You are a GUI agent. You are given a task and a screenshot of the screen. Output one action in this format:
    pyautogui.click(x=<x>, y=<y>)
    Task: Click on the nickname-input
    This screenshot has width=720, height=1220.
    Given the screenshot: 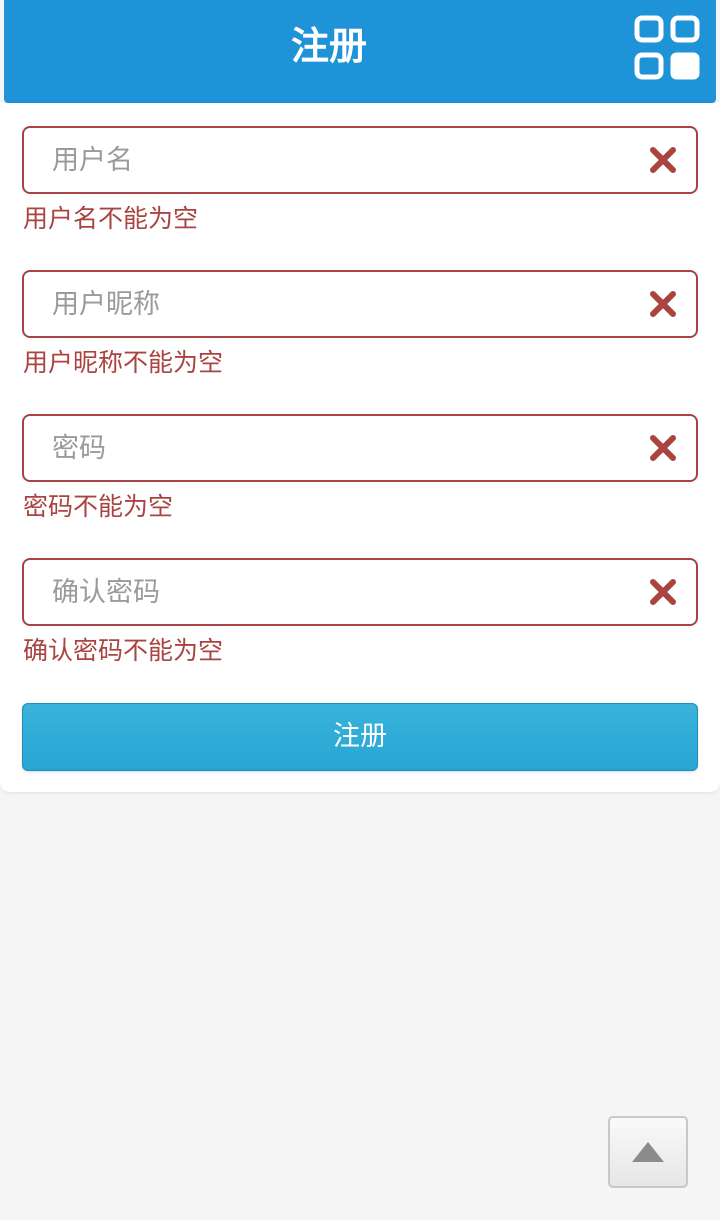 What is the action you would take?
    pyautogui.click(x=338, y=304)
    